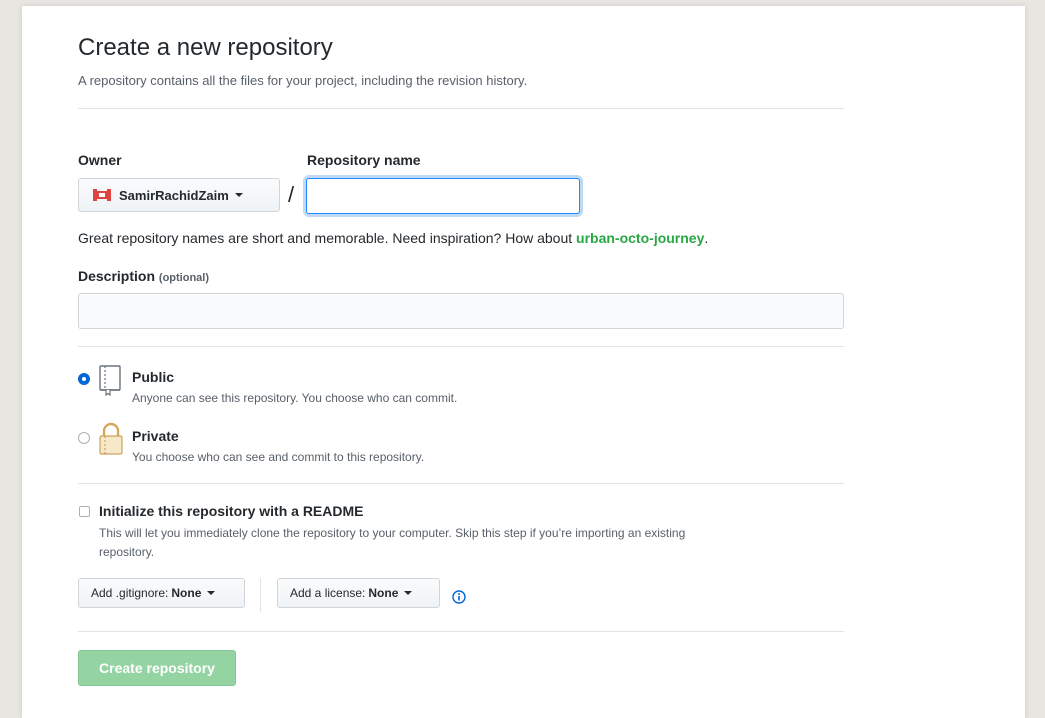 The width and height of the screenshot is (1045, 718). Describe the element at coordinates (157, 668) in the screenshot. I see `create-repository-button: Create repository` at that location.